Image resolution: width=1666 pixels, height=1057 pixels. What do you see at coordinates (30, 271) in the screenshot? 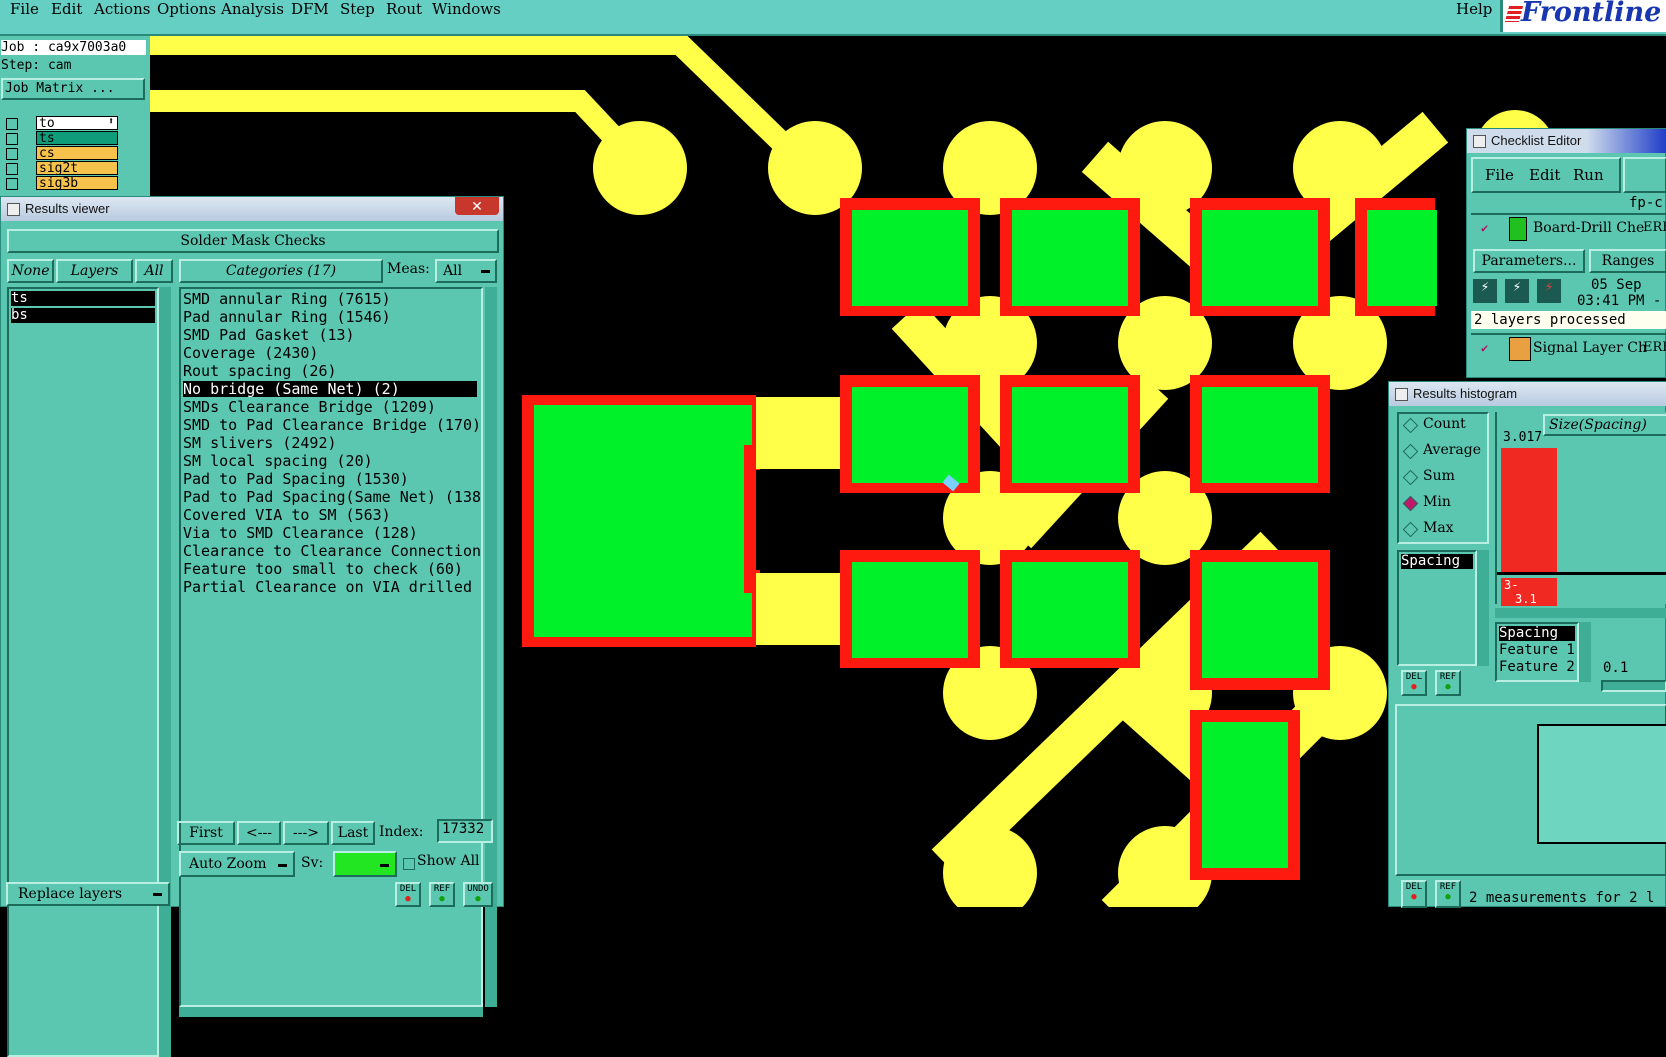
I see `none-button: None` at bounding box center [30, 271].